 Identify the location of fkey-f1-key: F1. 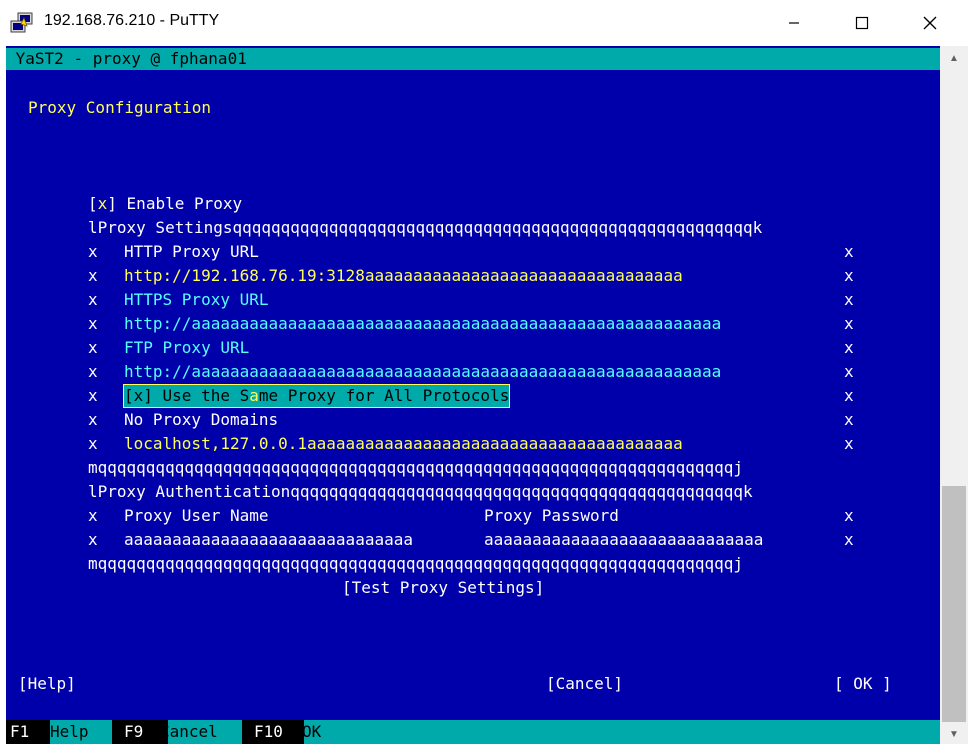
(28, 732).